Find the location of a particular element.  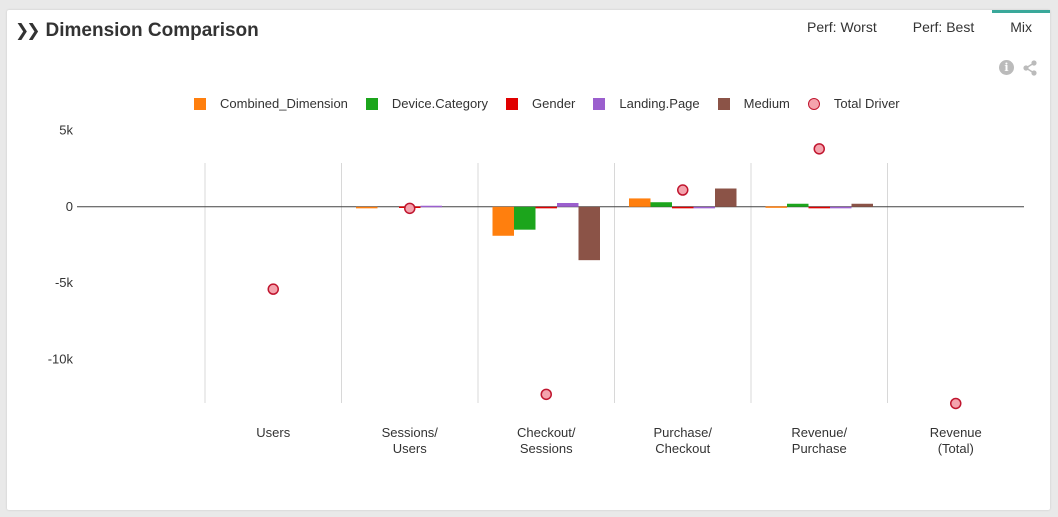

x-tick-label: Sessions/ is located at coordinates (410, 432).